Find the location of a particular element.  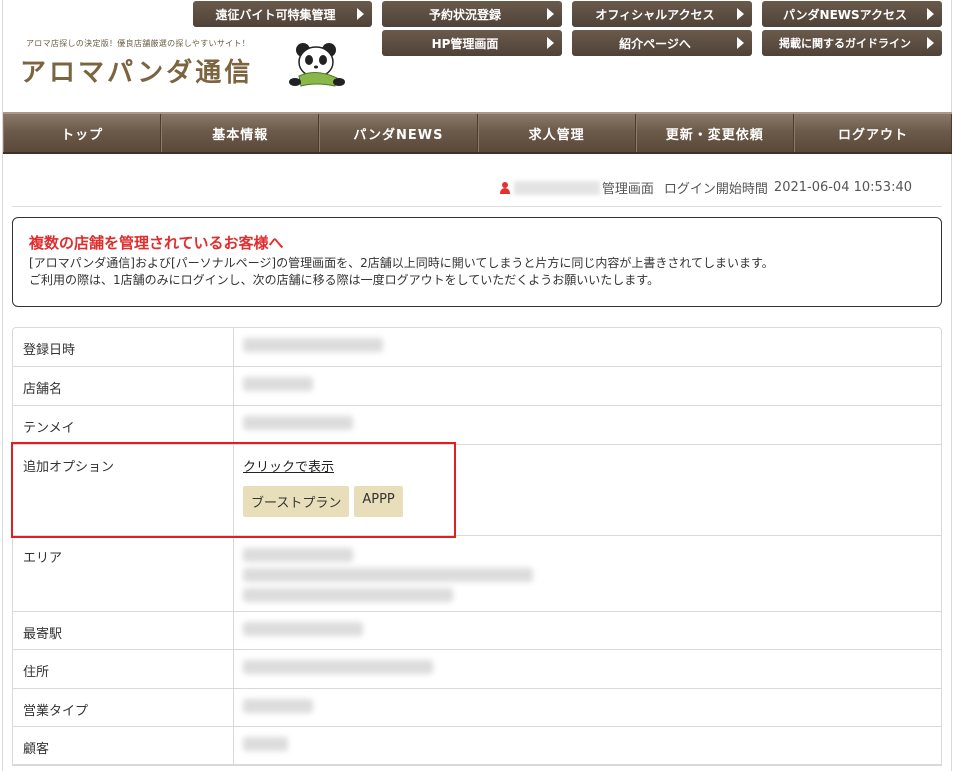

table-row: 顧客 is located at coordinates (477, 746).